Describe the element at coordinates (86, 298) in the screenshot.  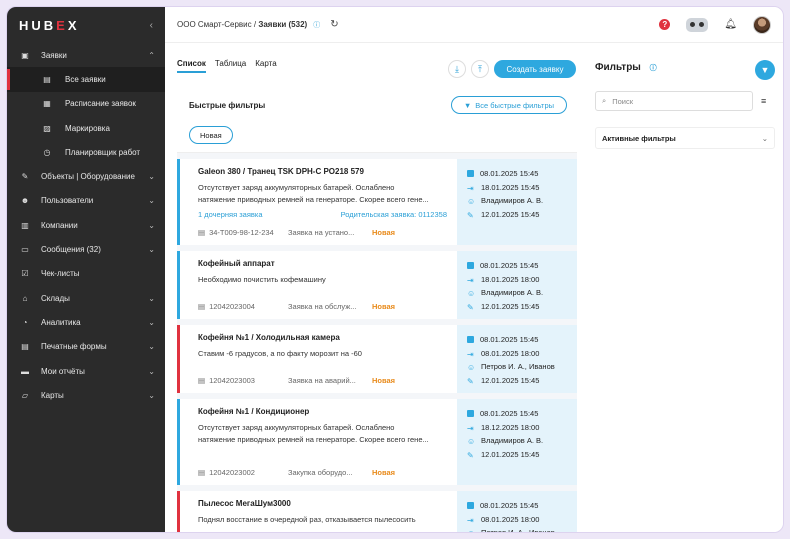
I see `sidebar-item-10: ⌂ Склады ⌄` at that location.